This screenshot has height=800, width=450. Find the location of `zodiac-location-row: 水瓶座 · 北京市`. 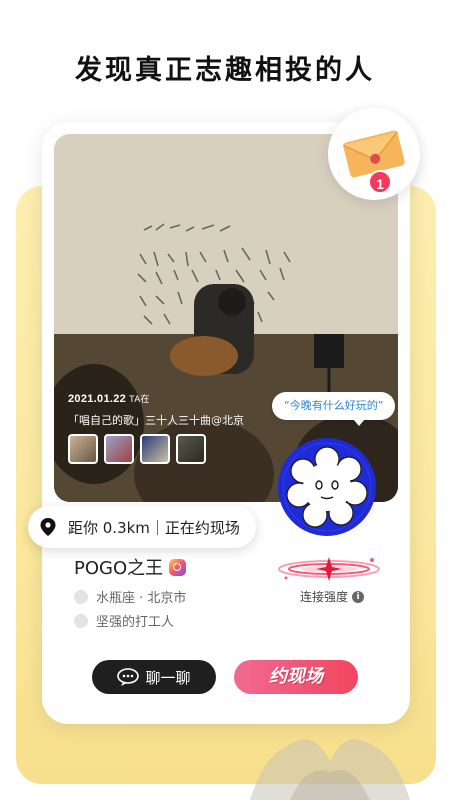

zodiac-location-row: 水瓶座 · 北京市 is located at coordinates (130, 596).